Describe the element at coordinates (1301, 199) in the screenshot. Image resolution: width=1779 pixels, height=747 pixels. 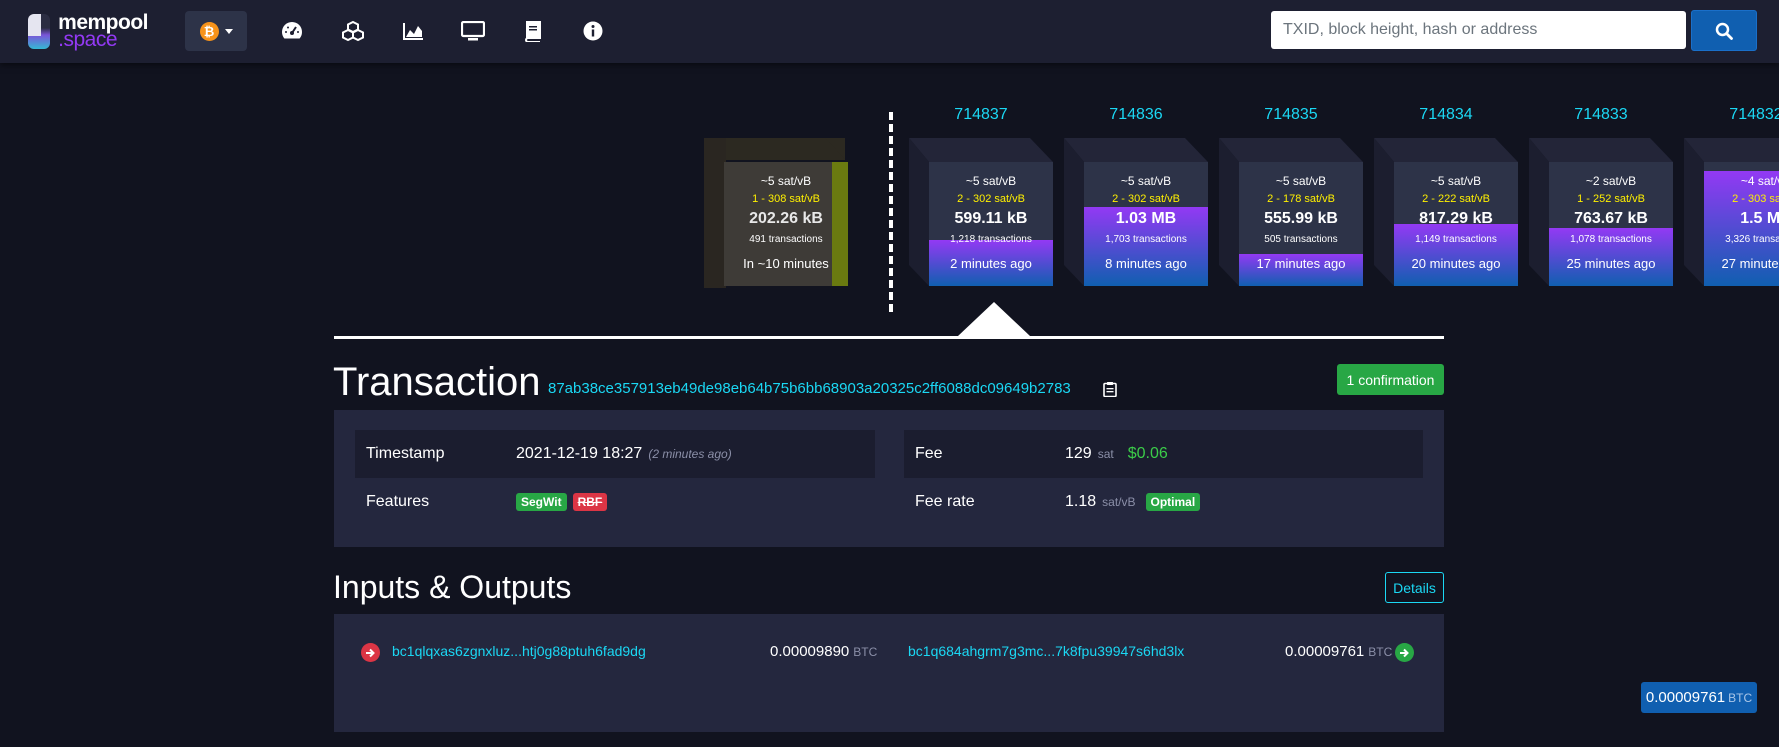
I see `block-fee-range: 2 - 178 sat/vB` at that location.